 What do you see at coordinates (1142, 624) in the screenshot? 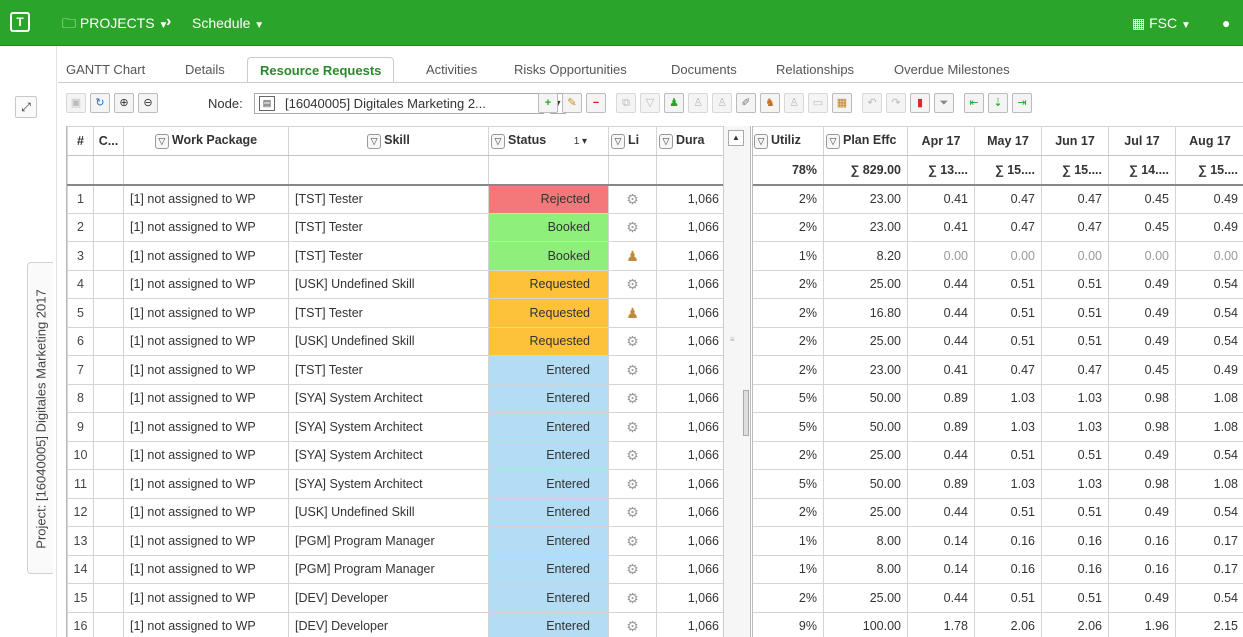
I see `month-value-cell: 1.96` at bounding box center [1142, 624].